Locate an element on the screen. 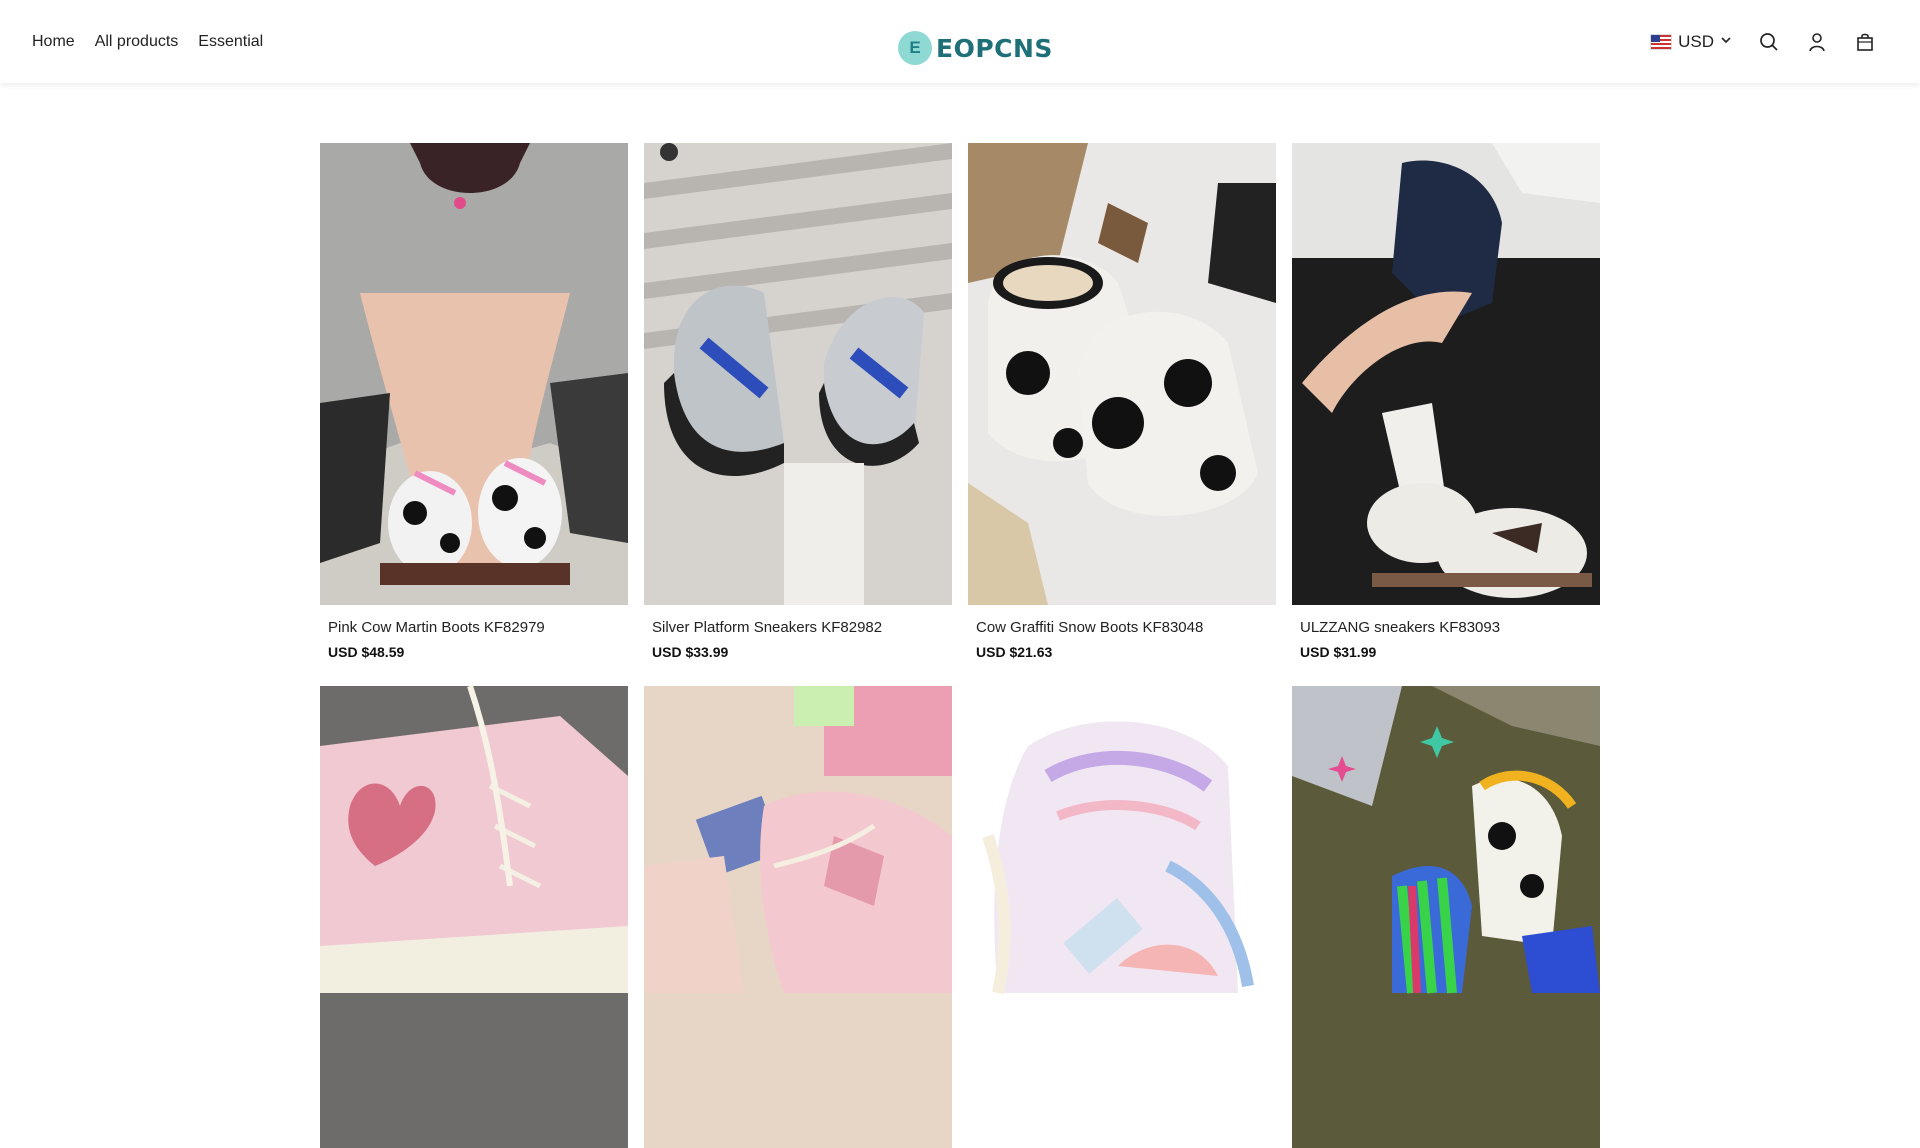 The image size is (1920, 1148). product-card: ULZZANG sneakers KF83093 USD $31.99 is located at coordinates (1446, 401).